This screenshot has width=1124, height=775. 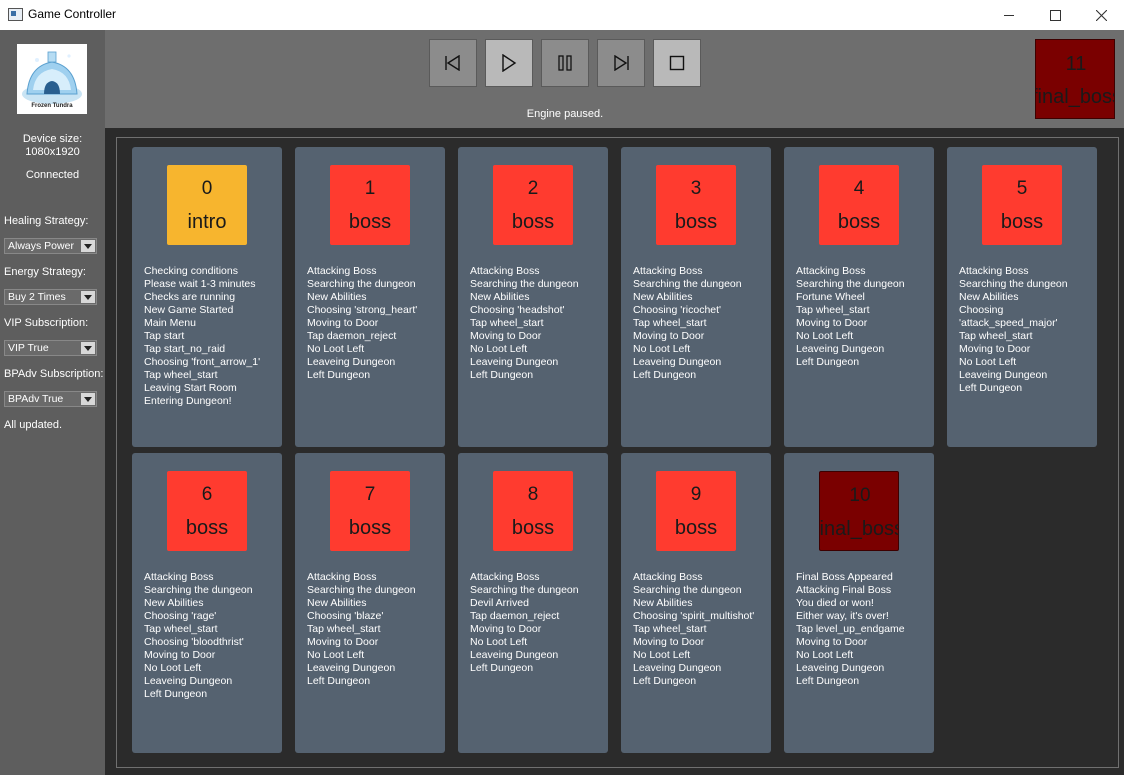 I want to click on bpadv-subscription-select: BPAdv True, so click(x=50, y=399).